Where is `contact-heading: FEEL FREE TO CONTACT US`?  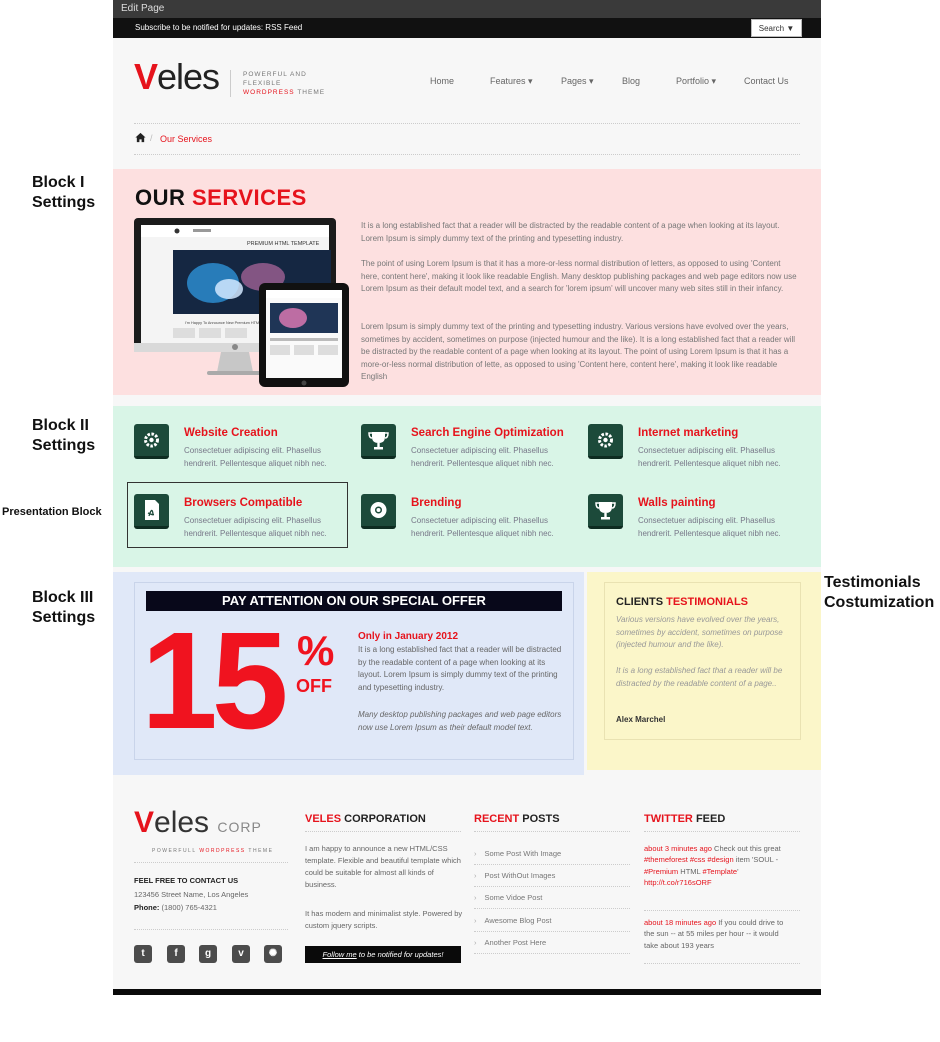
contact-heading: FEEL FREE TO CONTACT US is located at coordinates (186, 880).